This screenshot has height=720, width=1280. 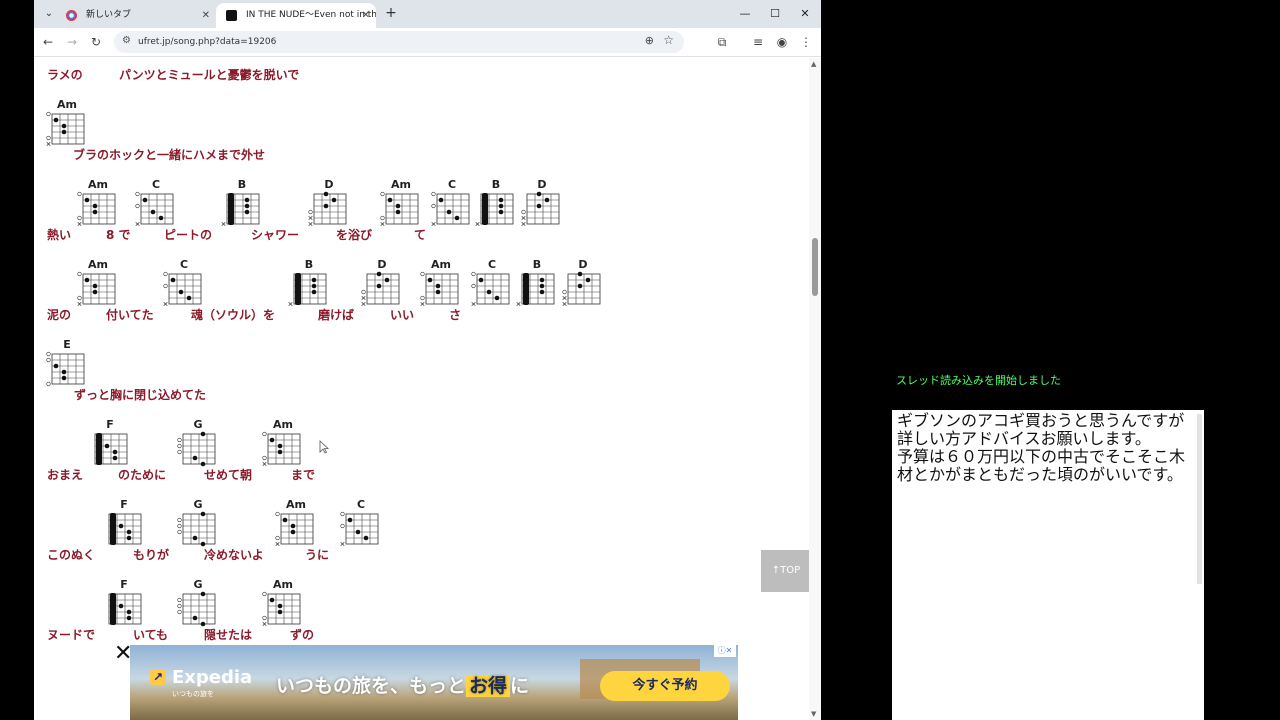 I want to click on ad-logo: ↗ Expedia, so click(x=201, y=677).